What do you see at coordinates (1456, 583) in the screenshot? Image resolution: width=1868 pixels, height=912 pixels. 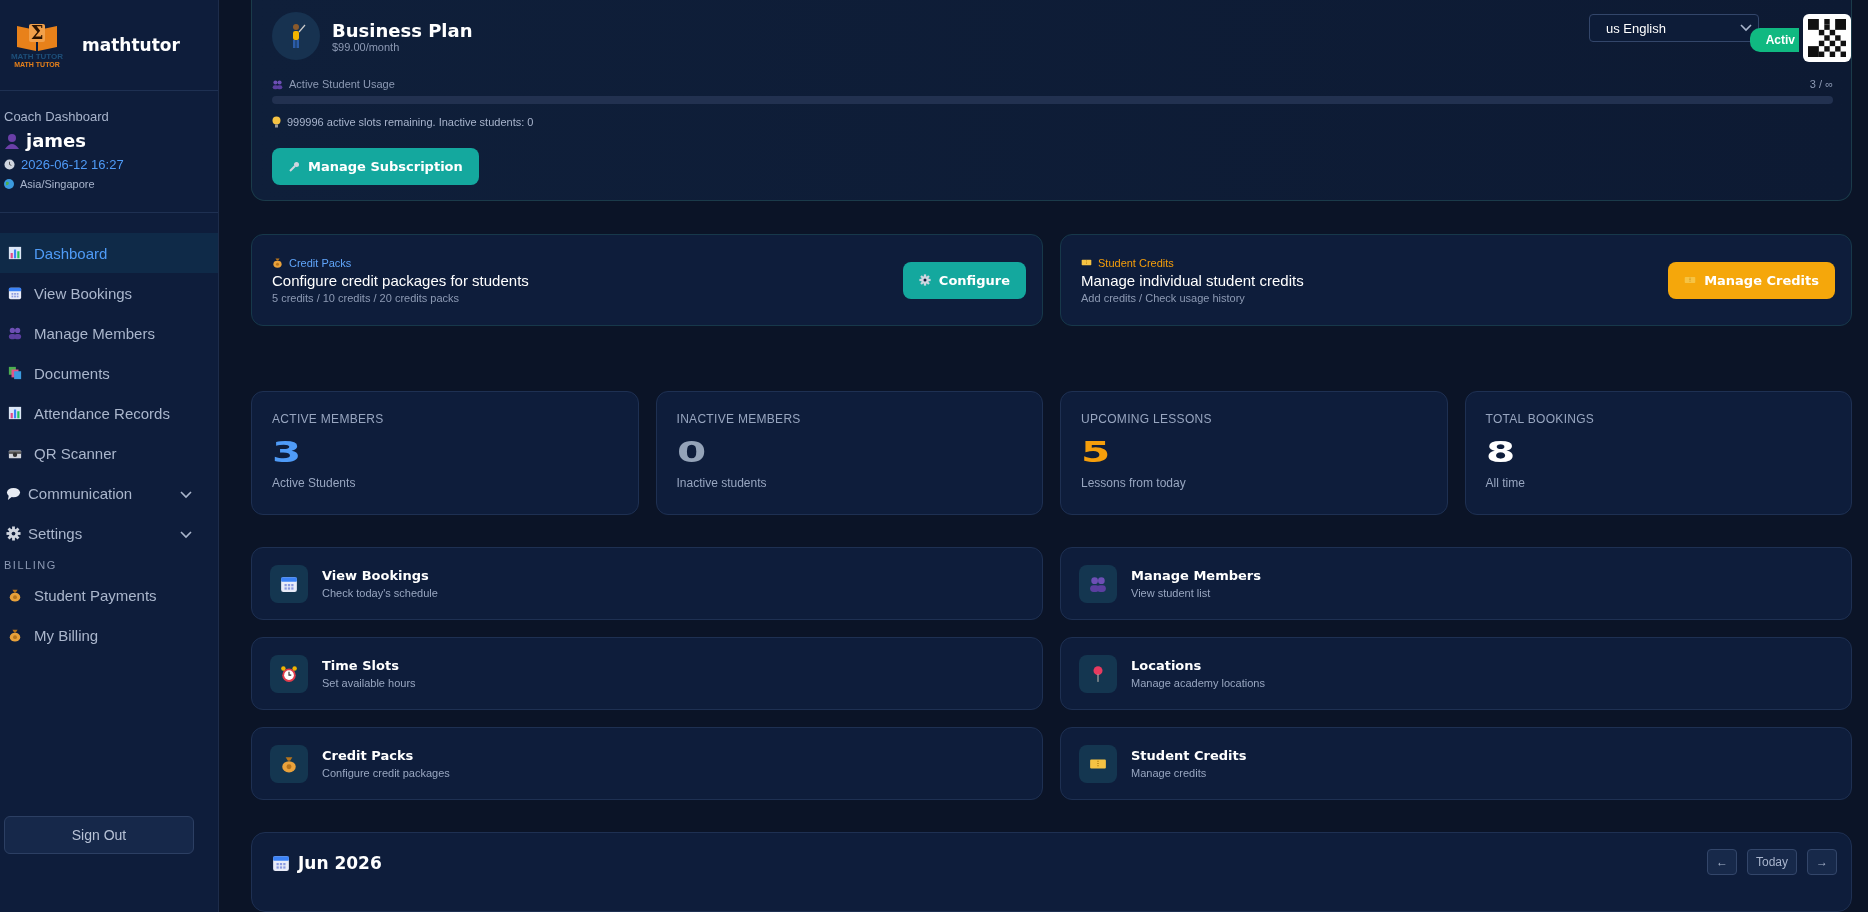 I see `quick-link-card: Manage Members View student list` at bounding box center [1456, 583].